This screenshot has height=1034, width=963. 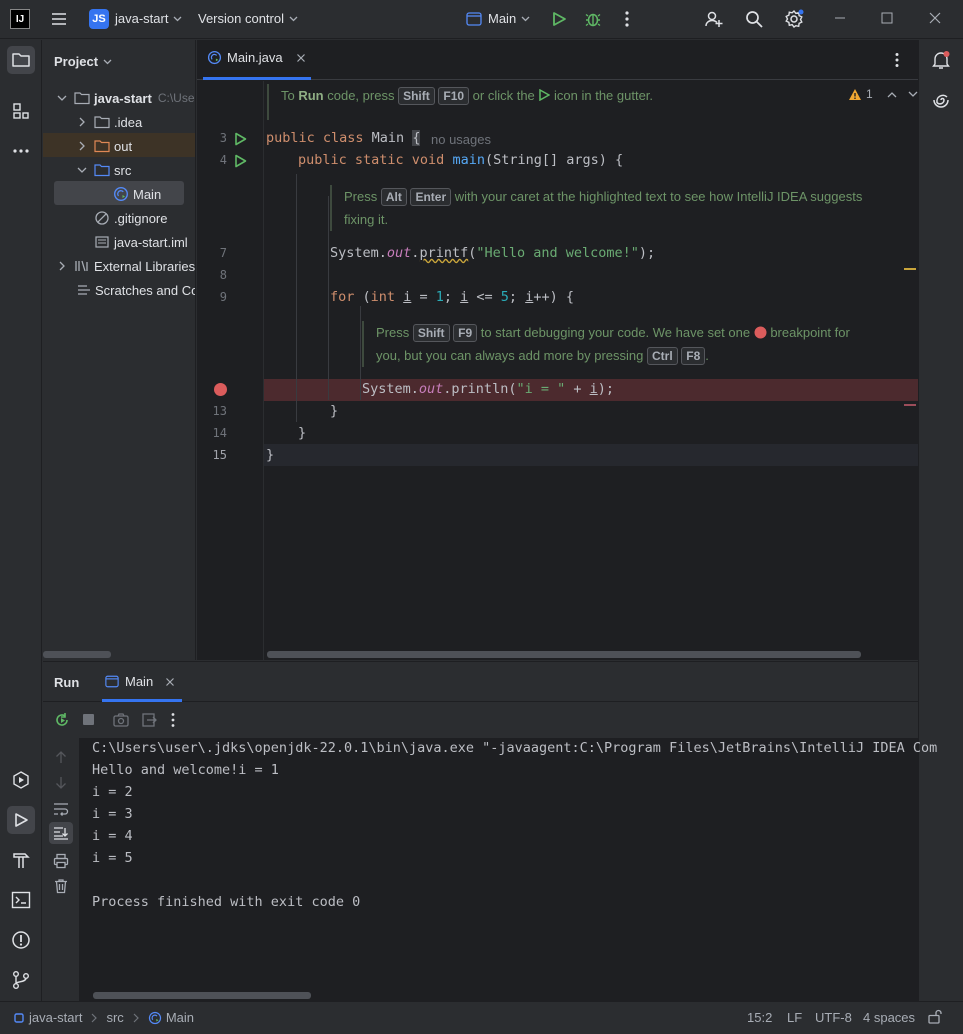 What do you see at coordinates (502, 18) in the screenshot?
I see `run-config-label: Main` at bounding box center [502, 18].